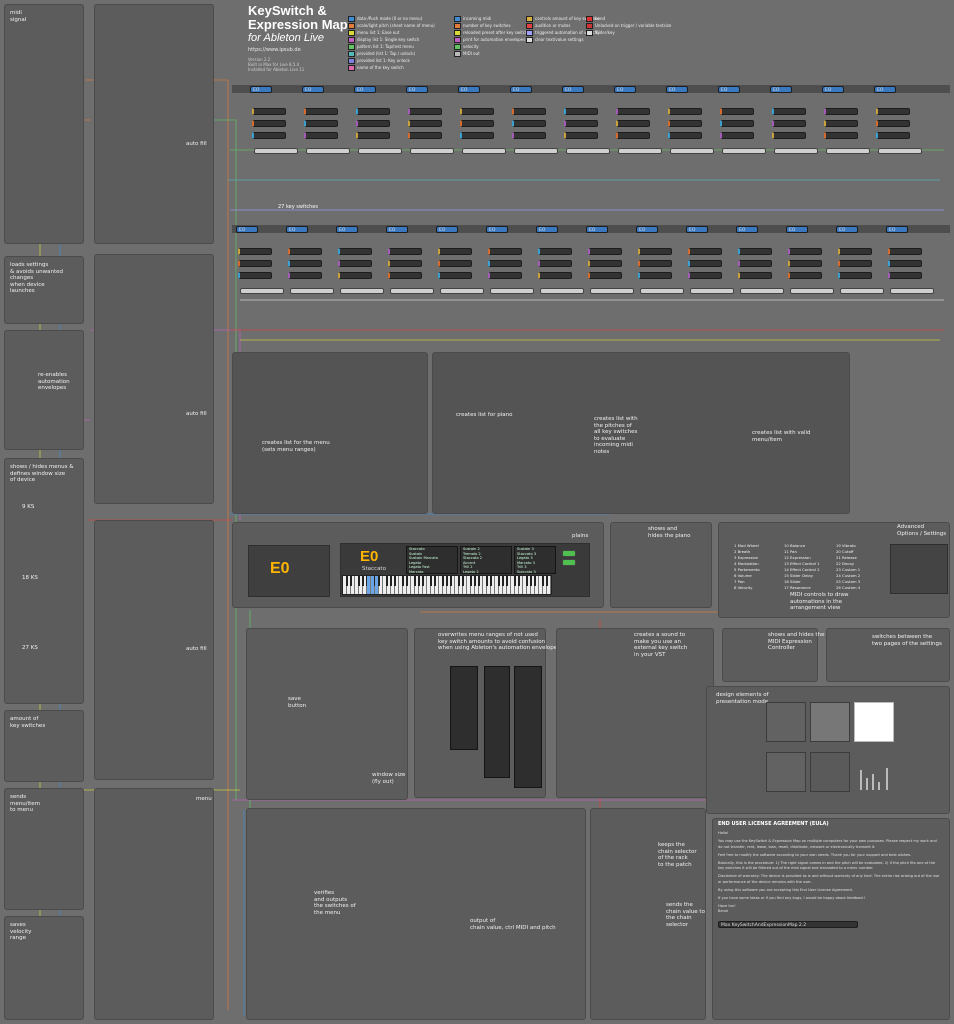 Image resolution: width=954 pixels, height=1024 pixels. Describe the element at coordinates (739, 581) in the screenshot. I see `settings-item: 7 Pan` at that location.